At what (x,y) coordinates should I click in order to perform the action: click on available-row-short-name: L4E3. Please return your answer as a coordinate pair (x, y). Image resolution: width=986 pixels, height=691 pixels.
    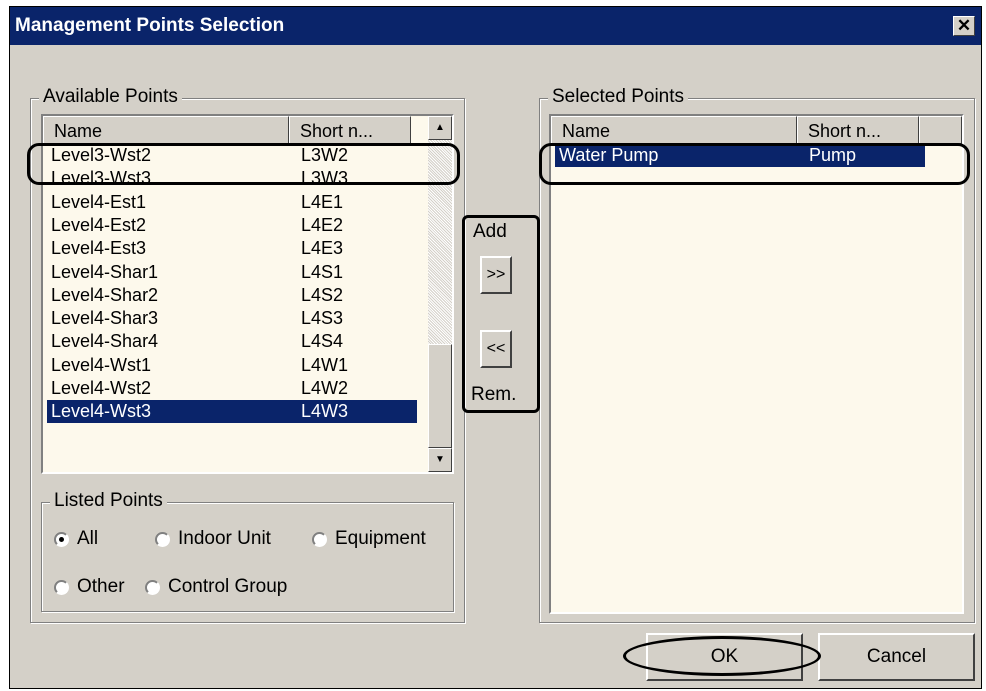
    Looking at the image, I should click on (322, 248).